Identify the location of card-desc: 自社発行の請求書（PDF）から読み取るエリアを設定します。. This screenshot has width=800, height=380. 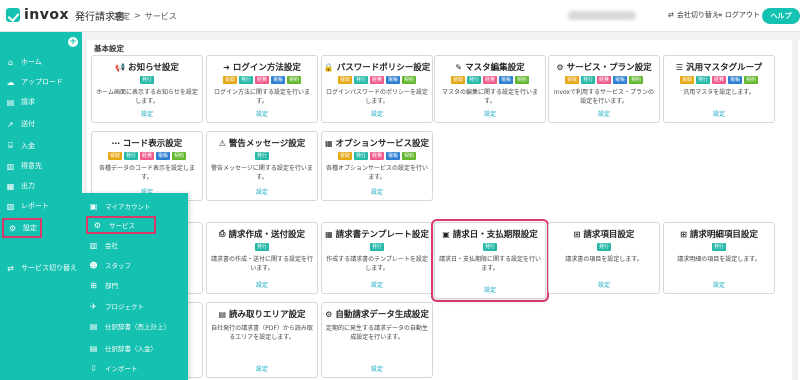
(262, 333).